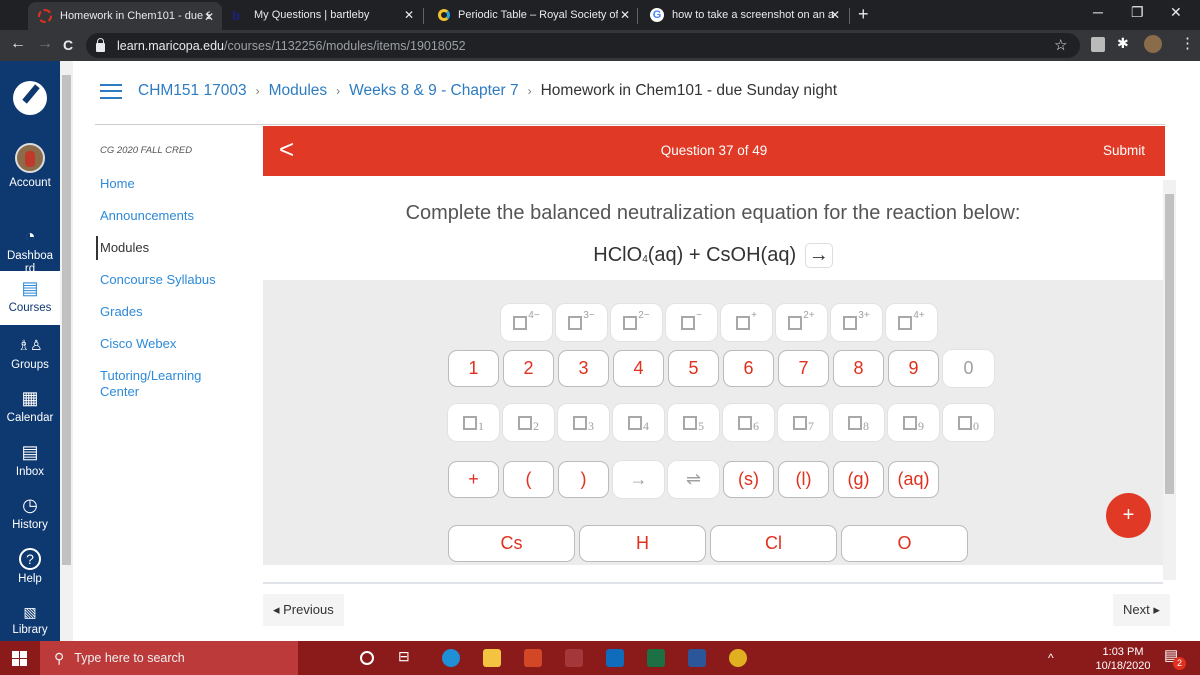  What do you see at coordinates (583, 479) in the screenshot?
I see `symbol-key: )` at bounding box center [583, 479].